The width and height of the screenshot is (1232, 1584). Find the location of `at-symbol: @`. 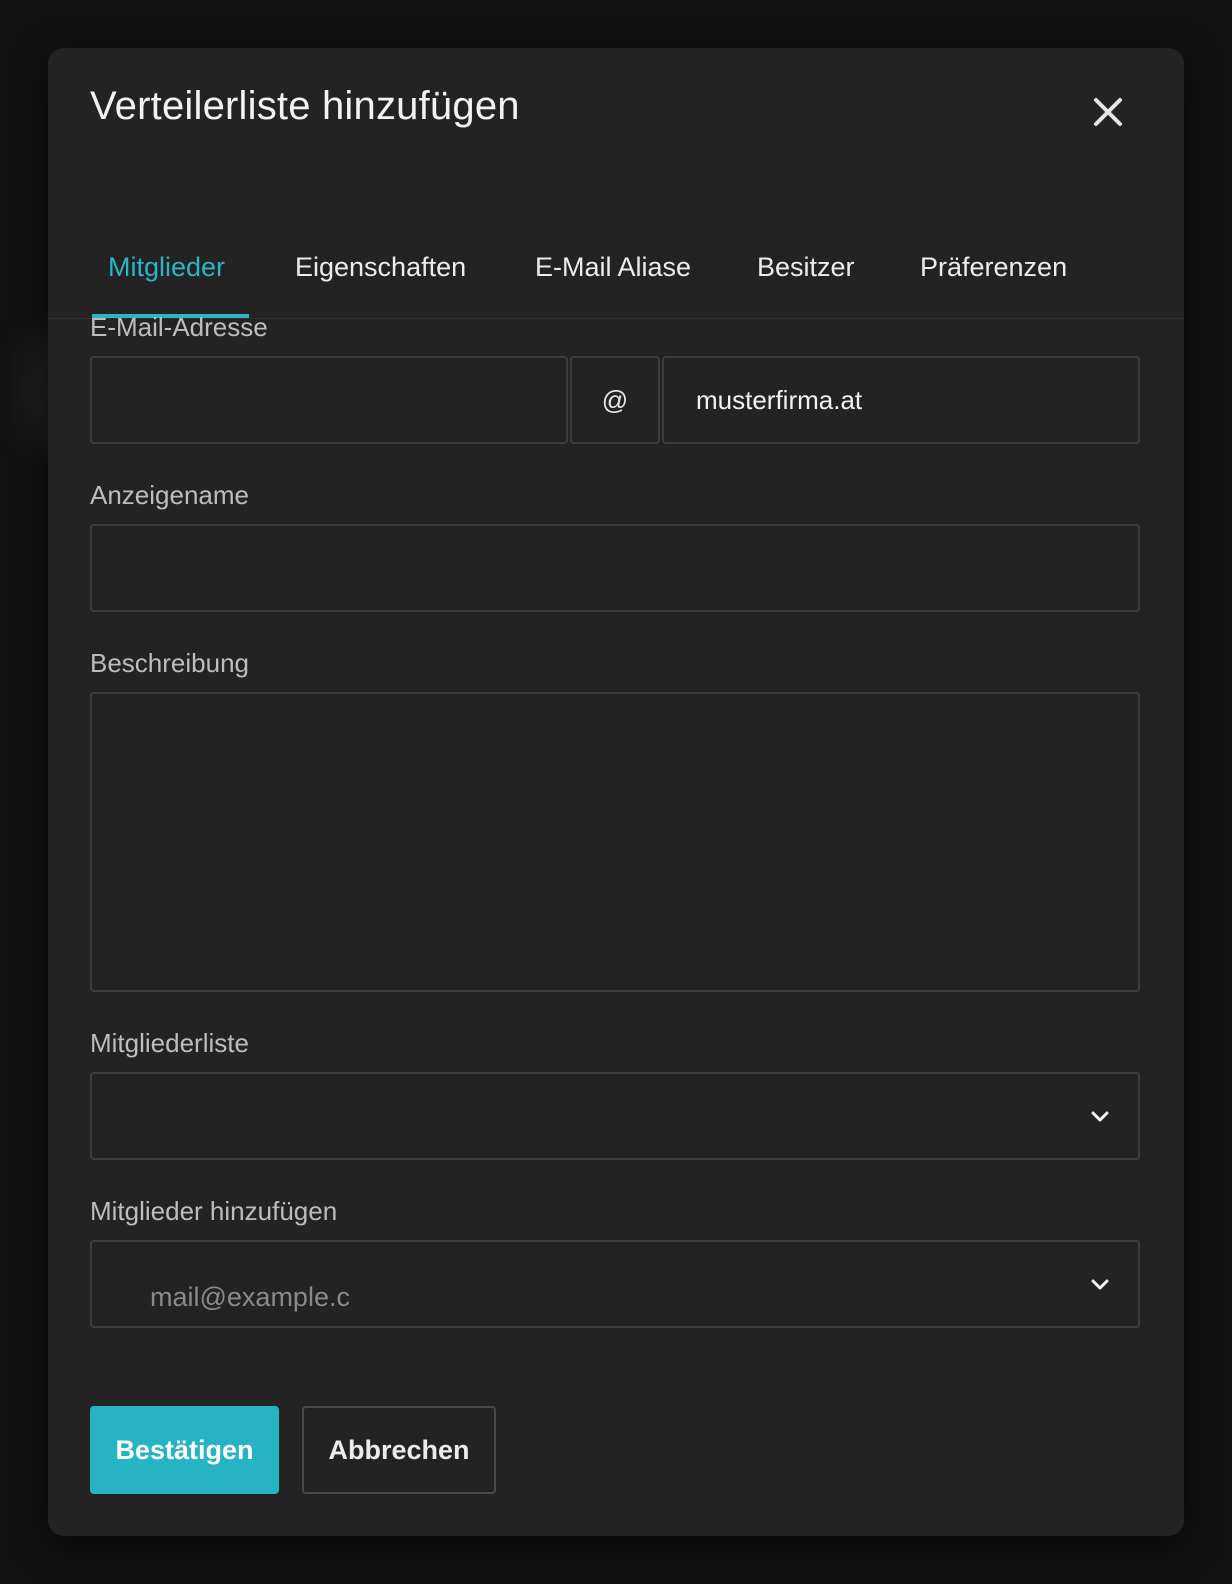

at-symbol: @ is located at coordinates (615, 399).